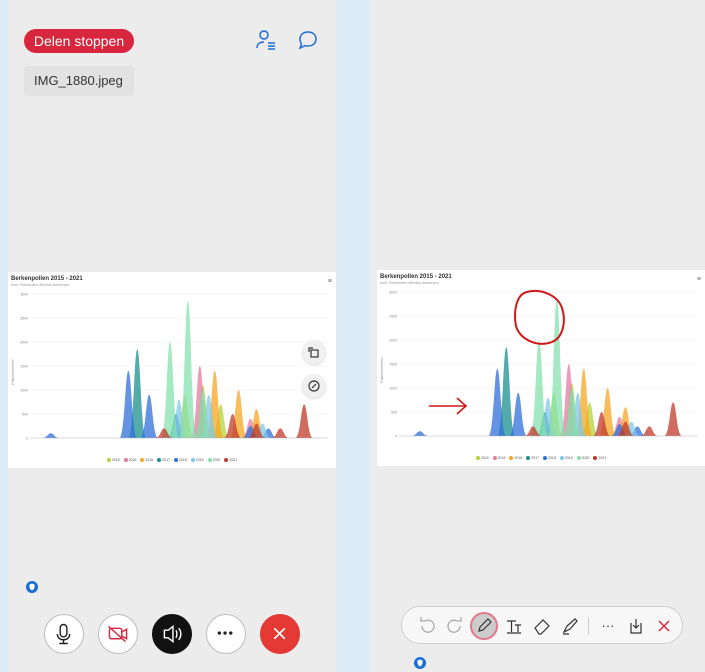 This screenshot has height=672, width=705. I want to click on chart-plot: 3000 2500 2000 1500 1000 500 0 Pollenkorrels/m³, so click(169, 367).